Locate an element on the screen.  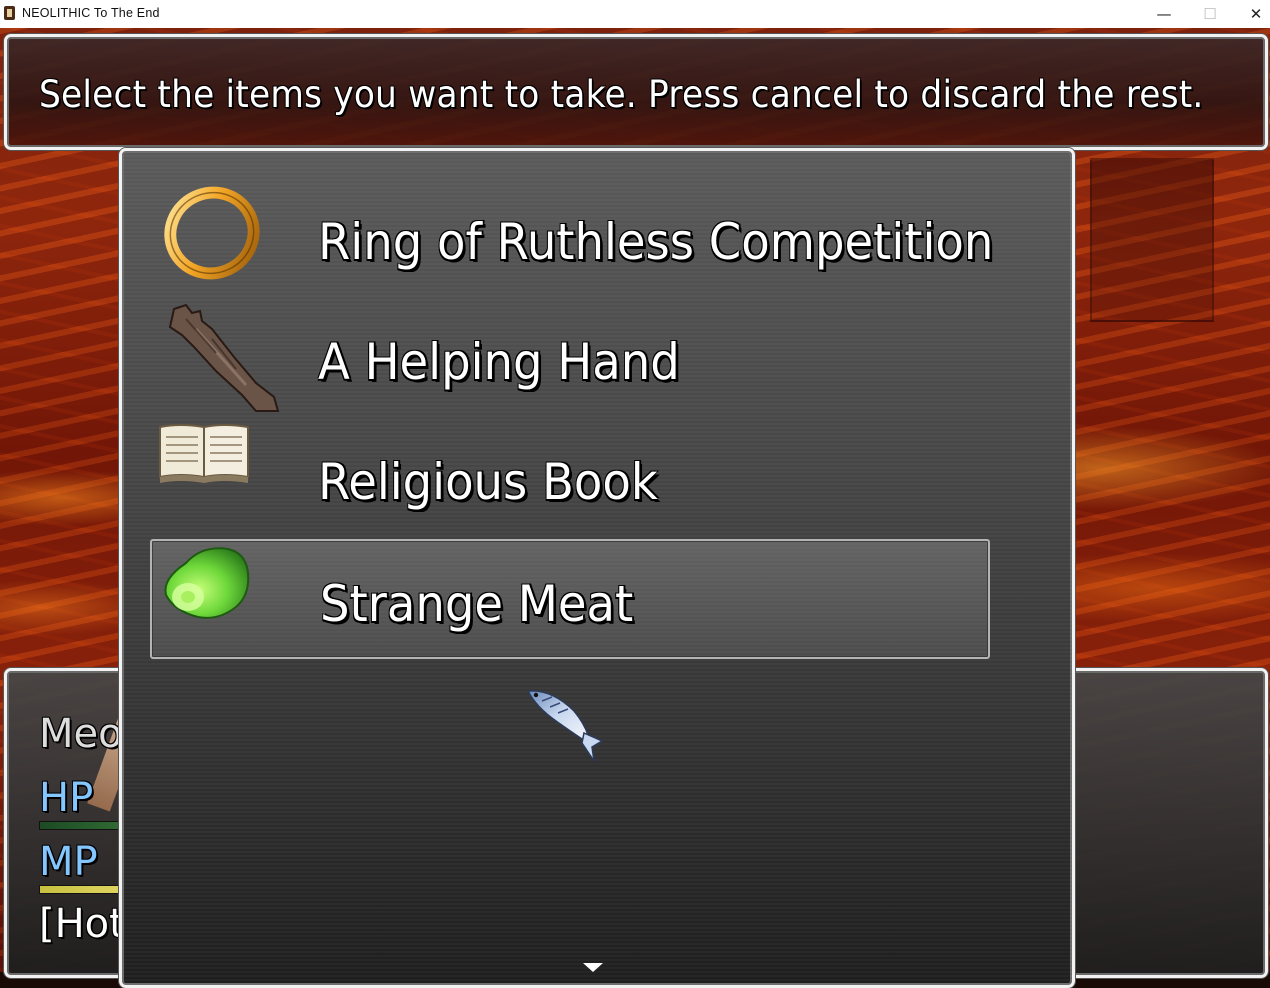
item-row-meat: Strange Meat is located at coordinates (570, 599).